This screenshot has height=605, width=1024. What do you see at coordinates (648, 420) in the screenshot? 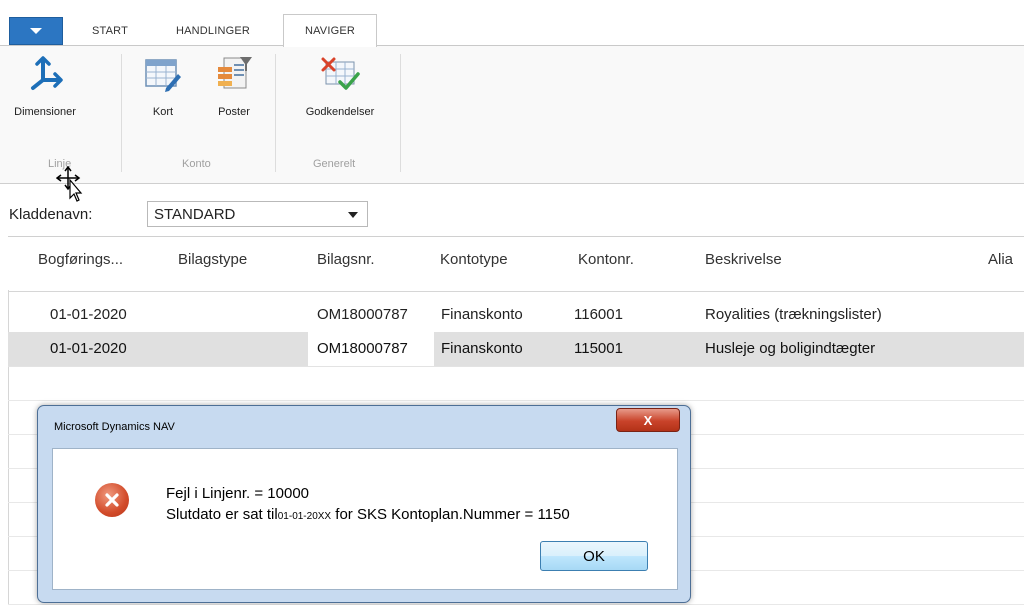
I see `dialog-close-button: X` at bounding box center [648, 420].